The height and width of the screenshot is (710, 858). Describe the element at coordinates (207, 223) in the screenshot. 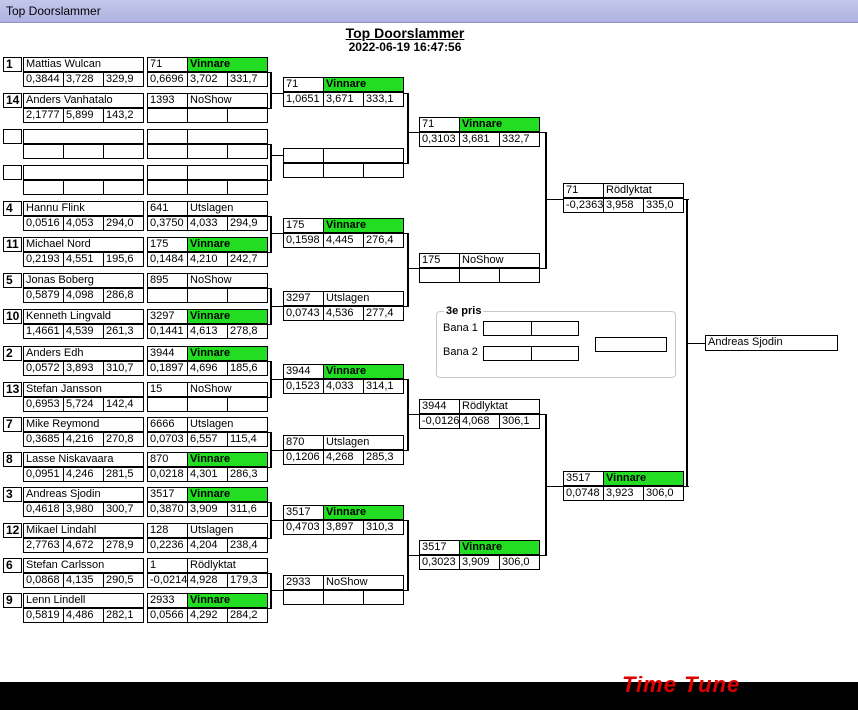

I see `r1-slot-5-run-elapsed-time: 4,033` at that location.